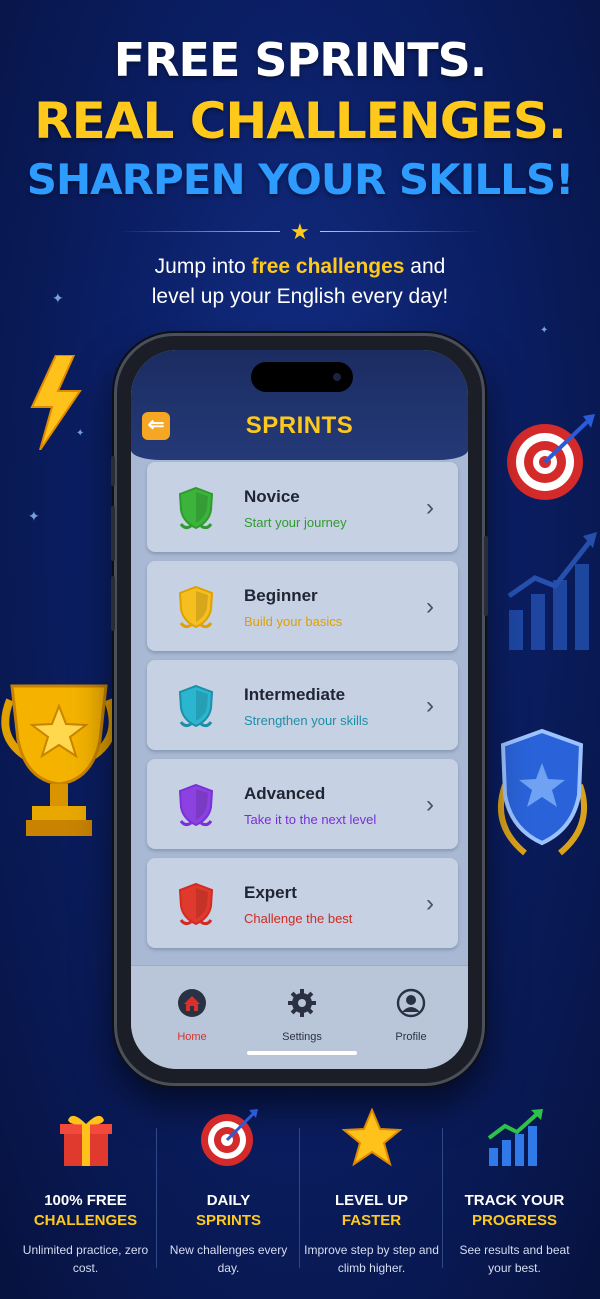 The image size is (600, 1299). I want to click on tab-settings: Settings, so click(302, 1015).